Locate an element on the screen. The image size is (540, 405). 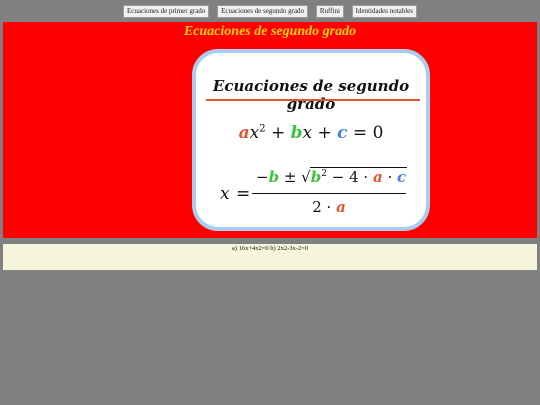
fraction-line is located at coordinates (329, 193).